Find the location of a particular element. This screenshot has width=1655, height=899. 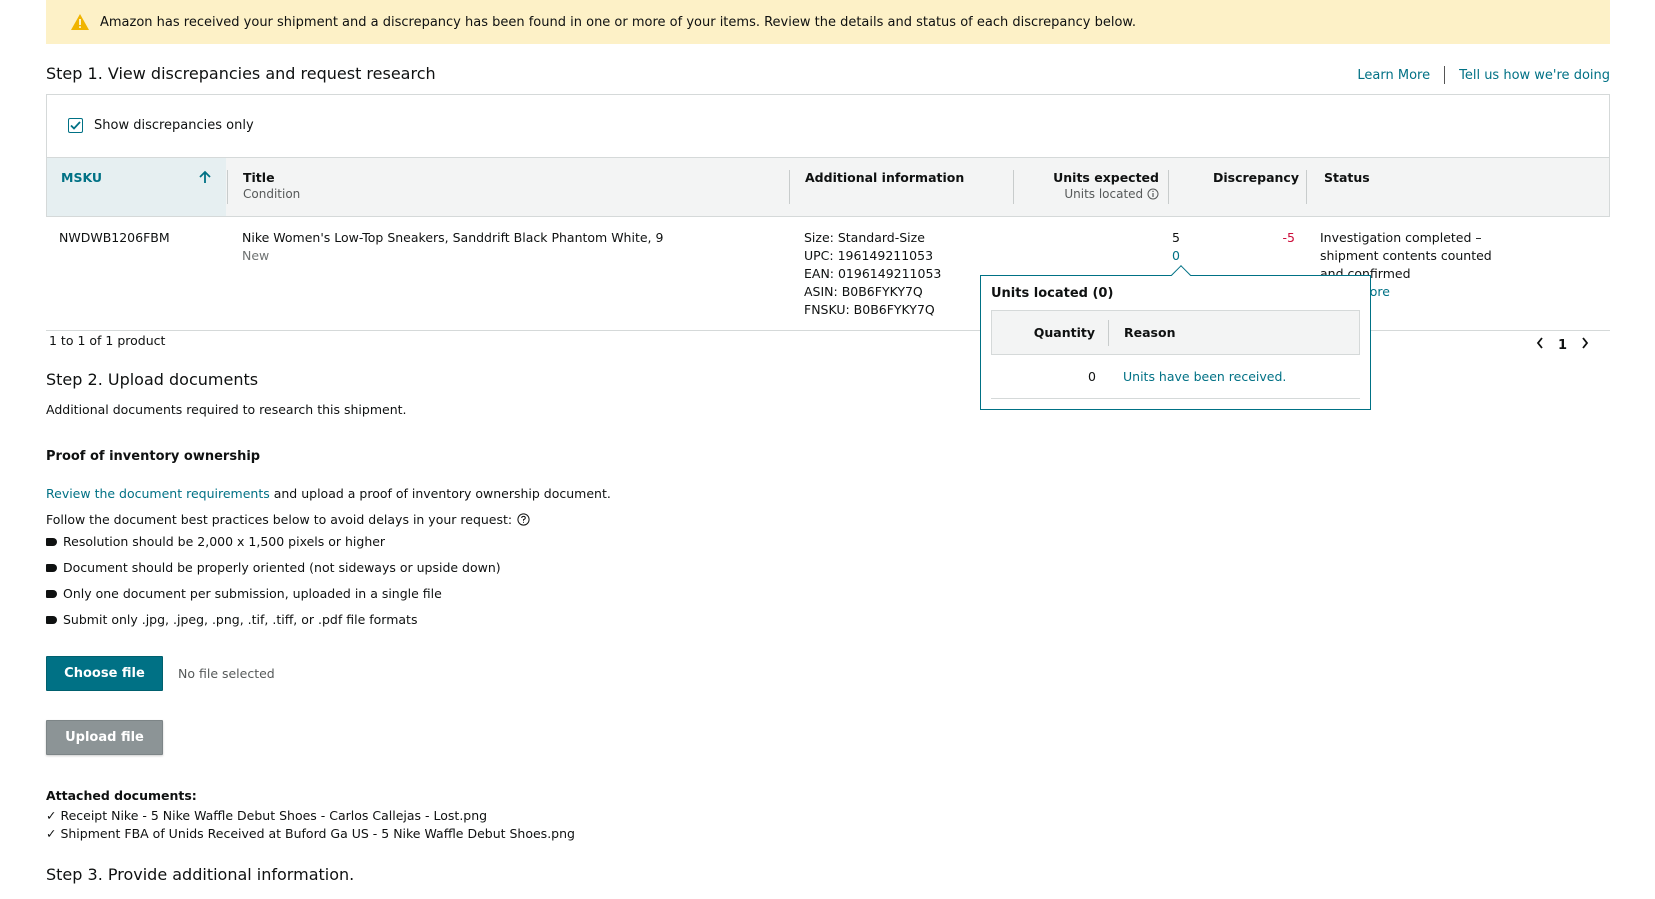

size-info: Size: Standard-Size is located at coordinates (864, 237).